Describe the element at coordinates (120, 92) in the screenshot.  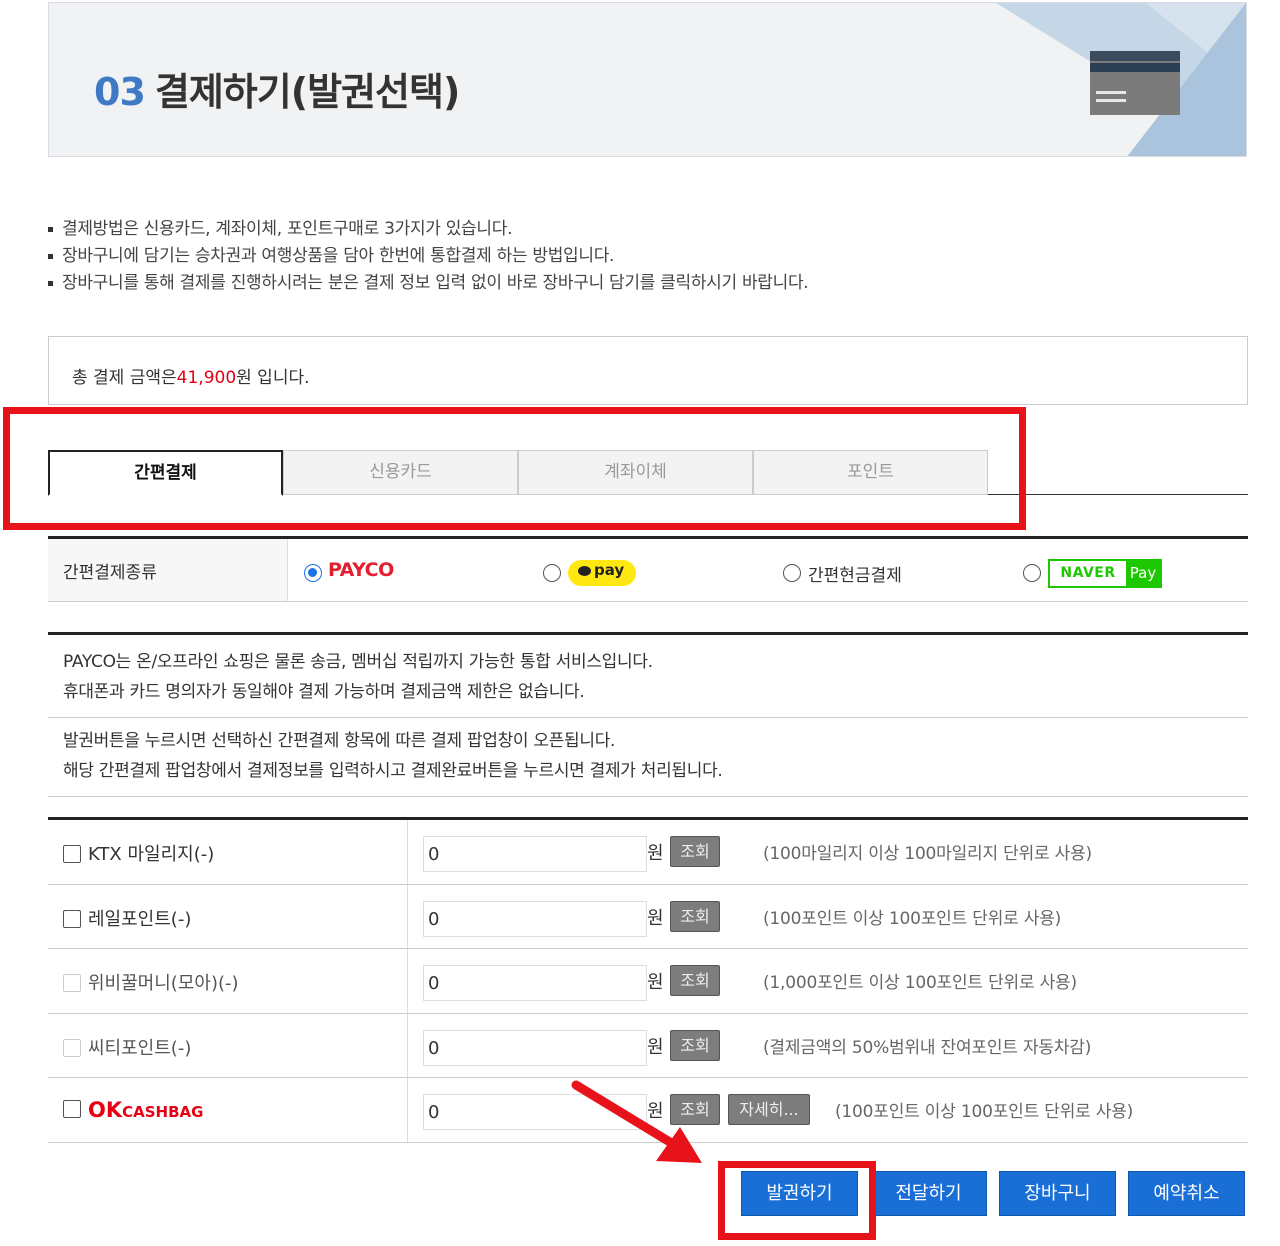
I see `step-number: 03` at that location.